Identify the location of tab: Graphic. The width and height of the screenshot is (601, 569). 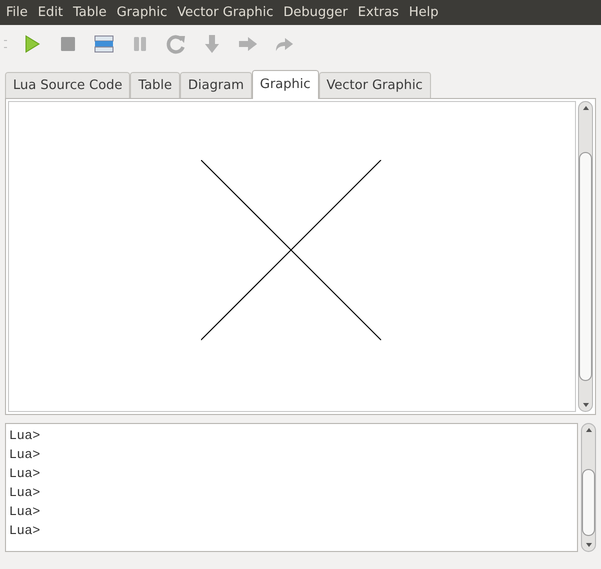
(285, 84).